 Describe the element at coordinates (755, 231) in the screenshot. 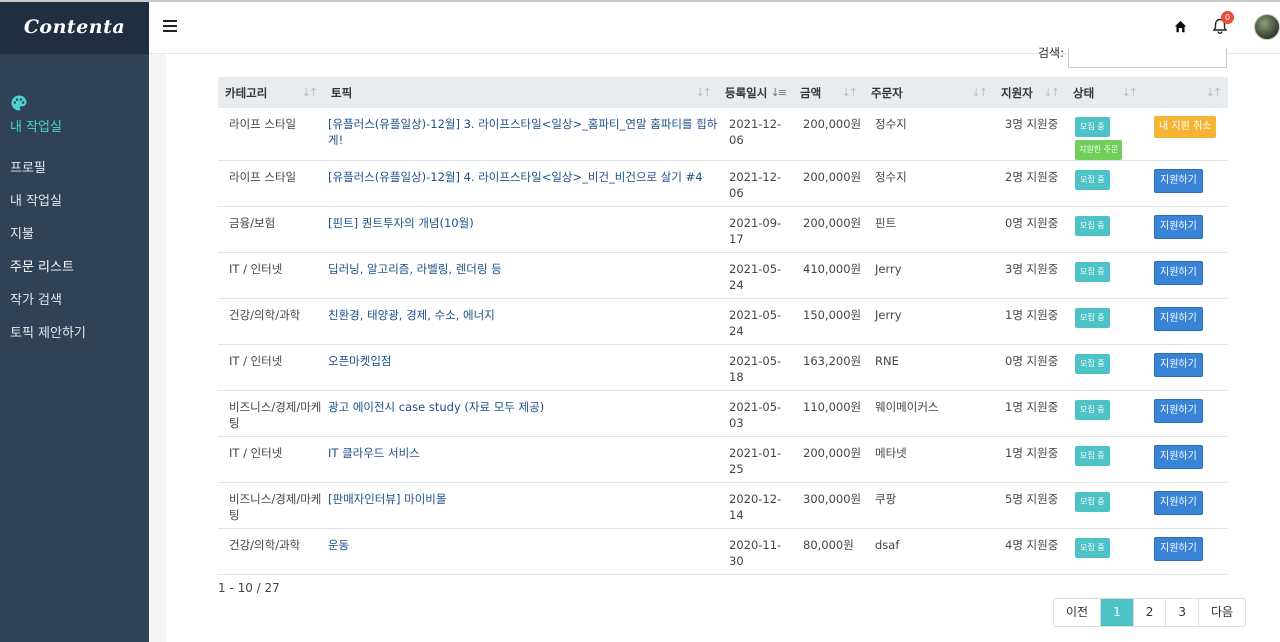

I see `cell-date: 2021-09-17` at that location.